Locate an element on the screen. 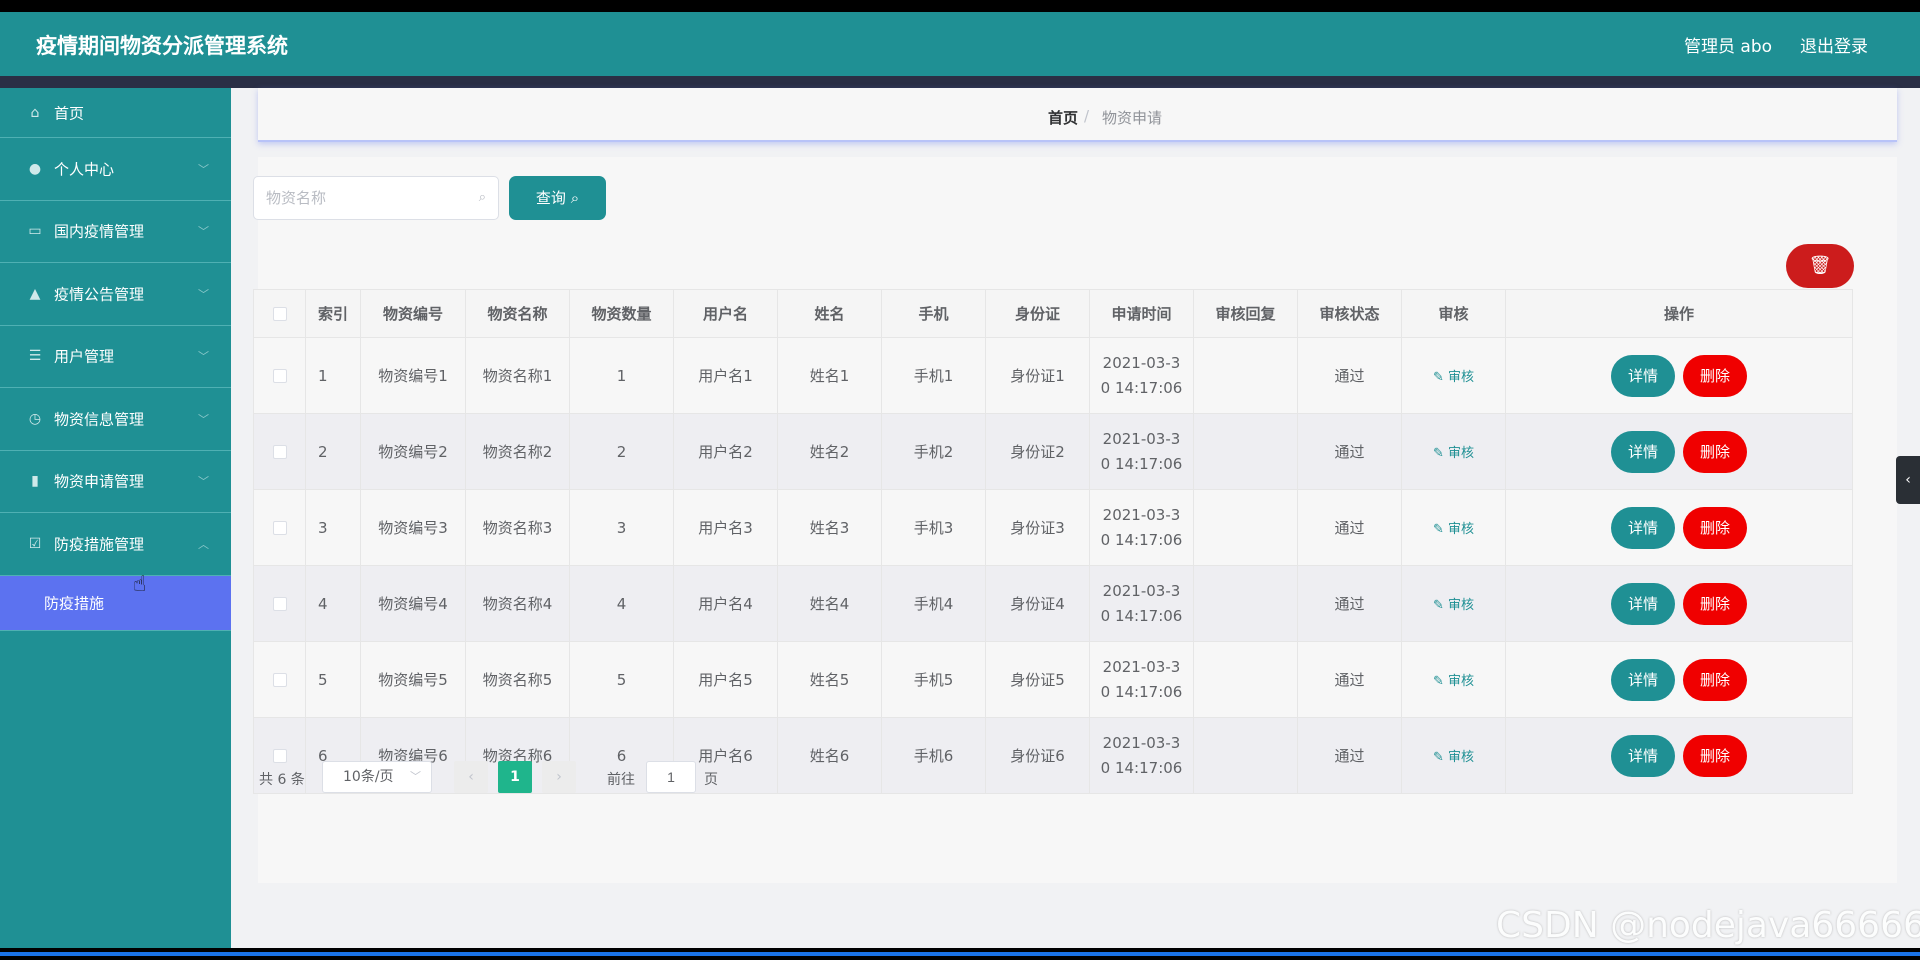 This screenshot has width=1920, height=960. column-header: 操作 is located at coordinates (1679, 313).